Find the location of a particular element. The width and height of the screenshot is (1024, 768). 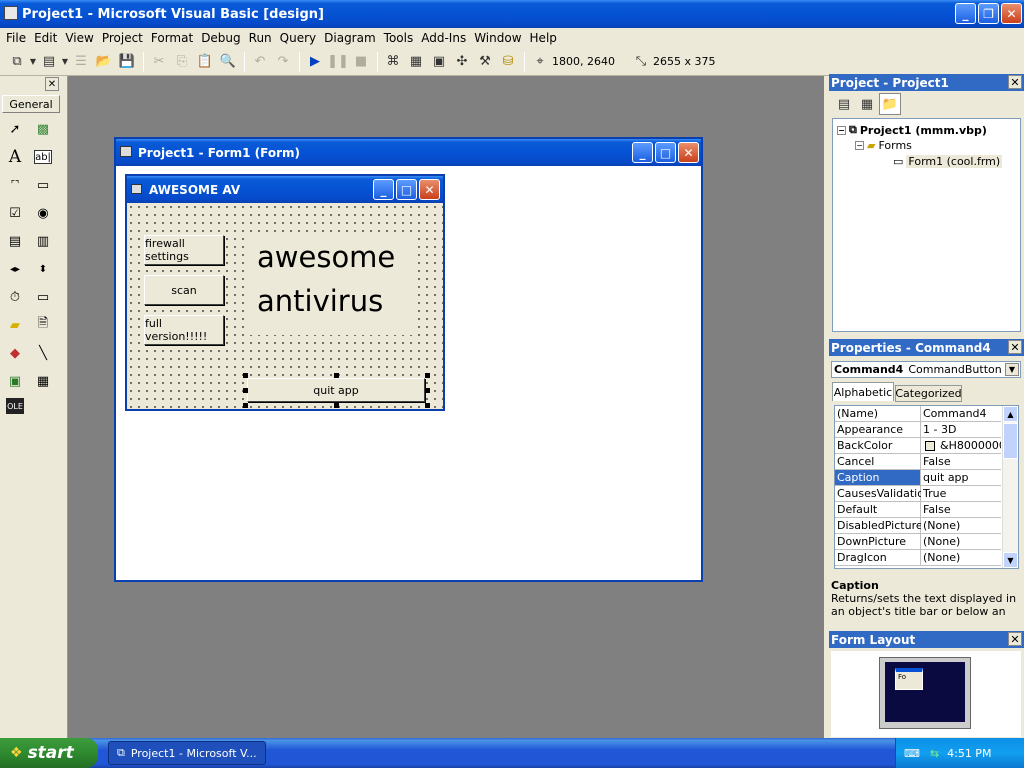

data-tool-icon: ▦ is located at coordinates (43, 381).